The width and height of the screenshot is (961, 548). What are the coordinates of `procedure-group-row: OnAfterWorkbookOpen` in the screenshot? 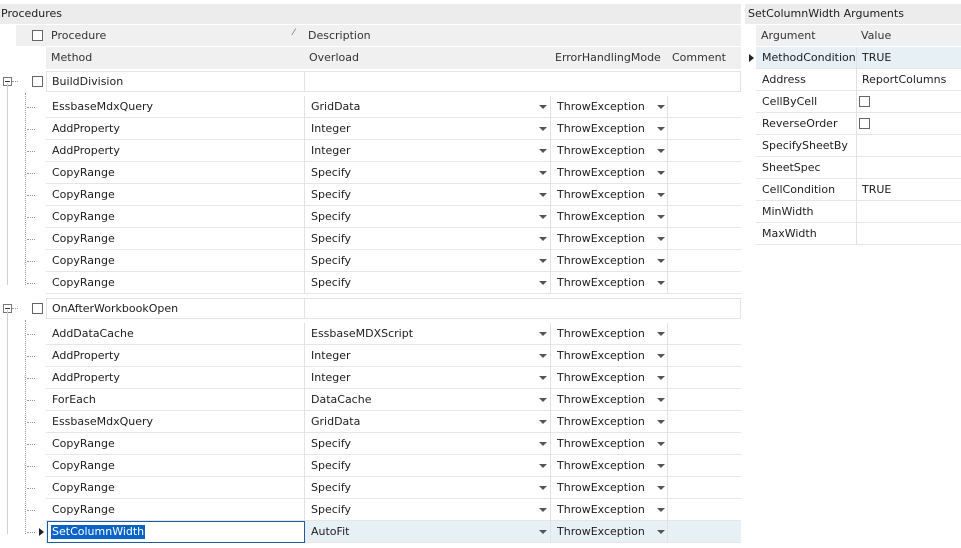 It's located at (370, 308).